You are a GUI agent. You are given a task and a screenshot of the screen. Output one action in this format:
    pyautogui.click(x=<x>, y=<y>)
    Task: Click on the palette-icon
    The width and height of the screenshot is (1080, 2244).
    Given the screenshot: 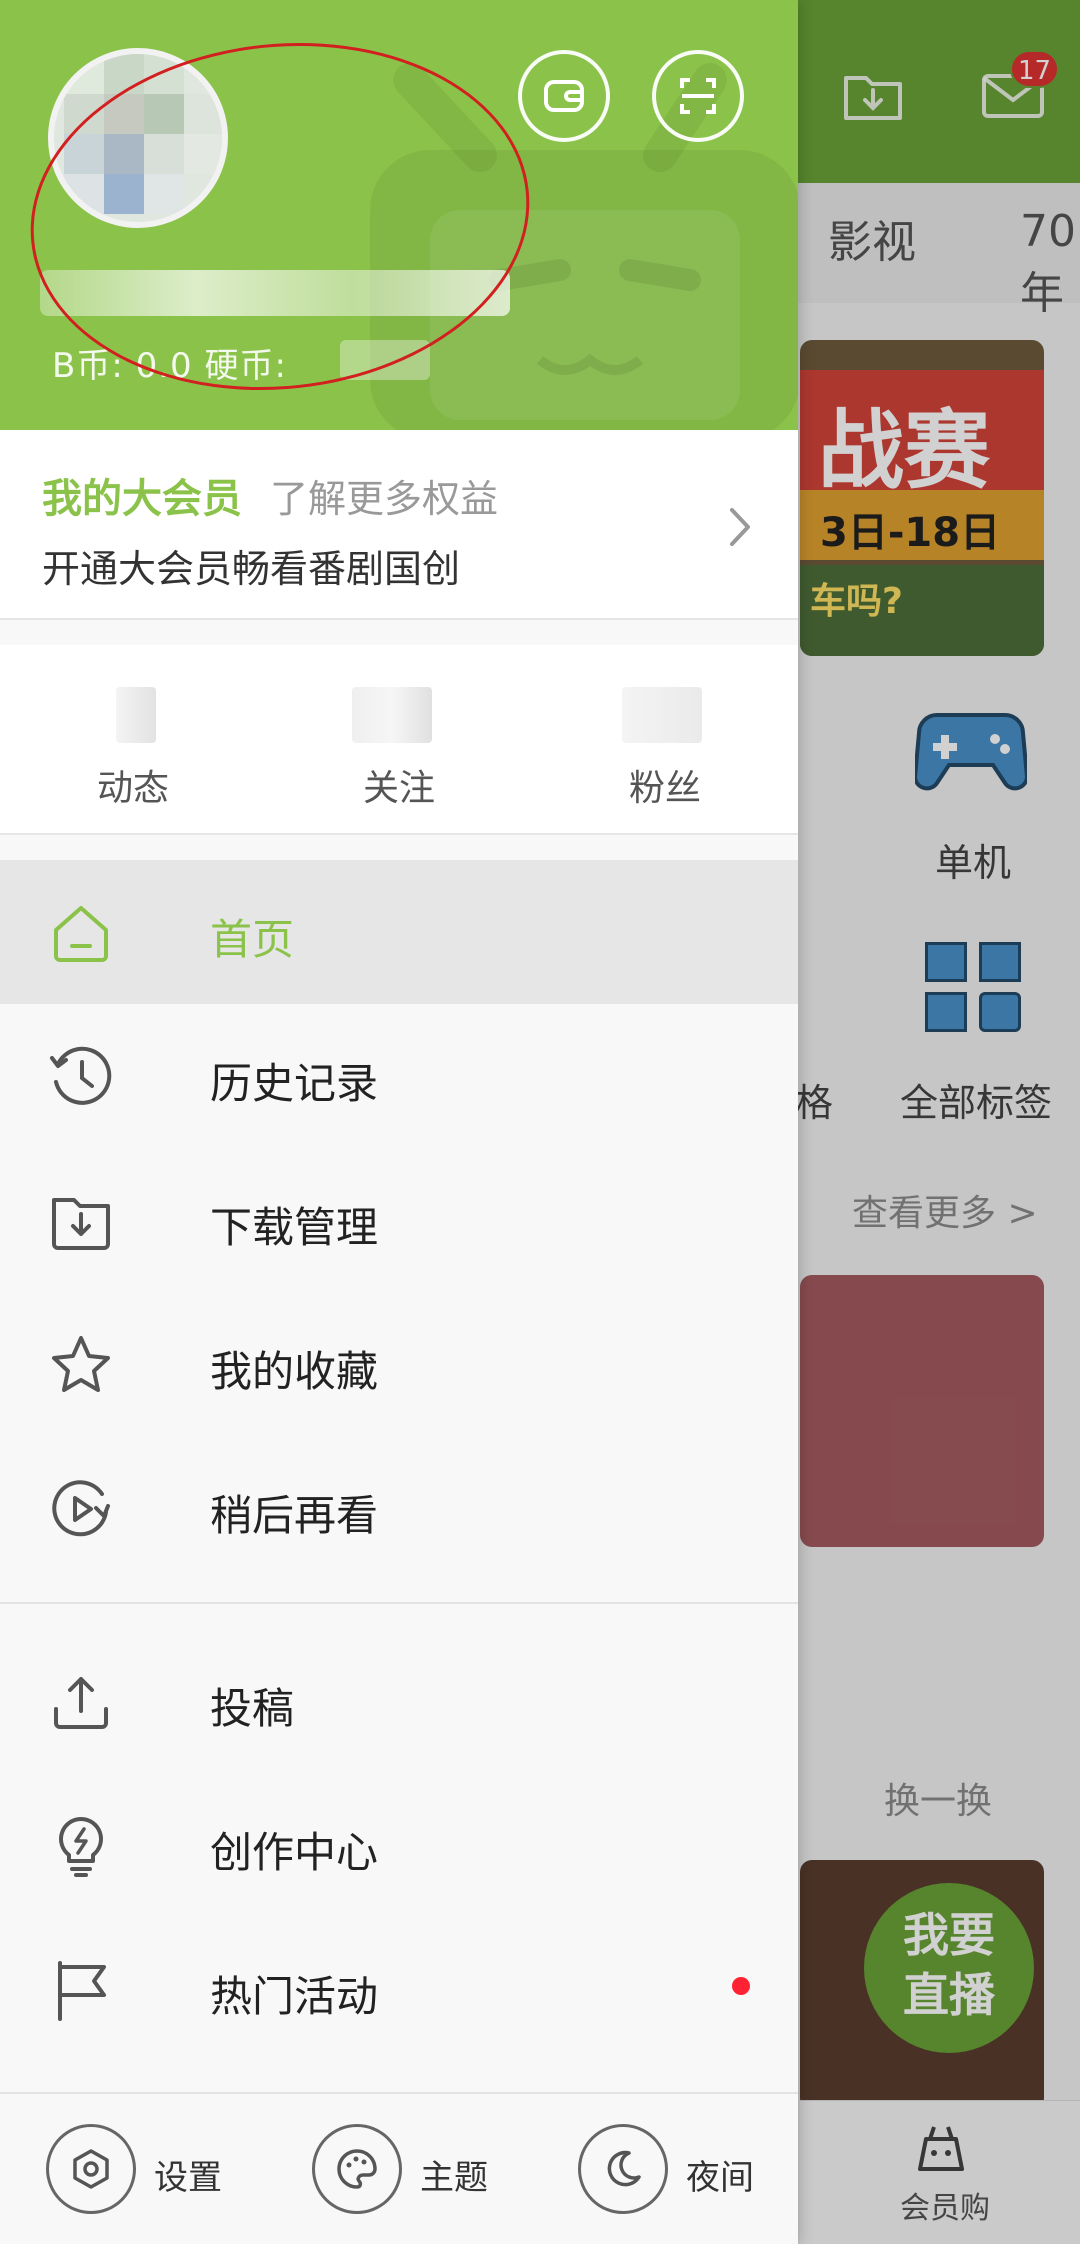 What is the action you would take?
    pyautogui.click(x=357, y=2169)
    